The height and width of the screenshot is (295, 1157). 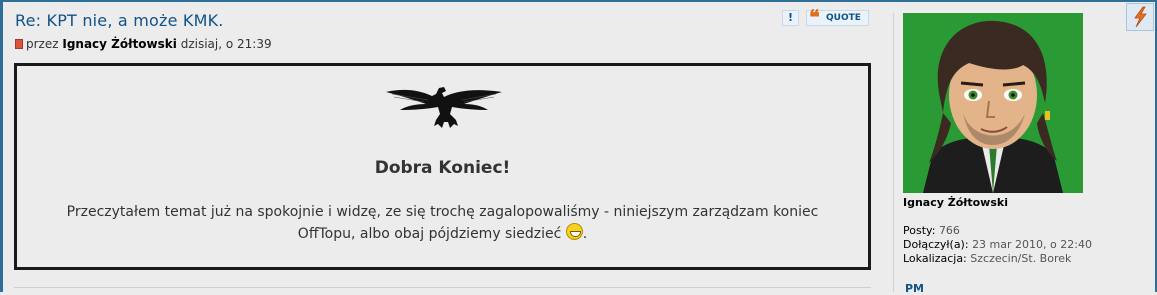 I want to click on quote-icon: ❝, so click(x=814, y=17).